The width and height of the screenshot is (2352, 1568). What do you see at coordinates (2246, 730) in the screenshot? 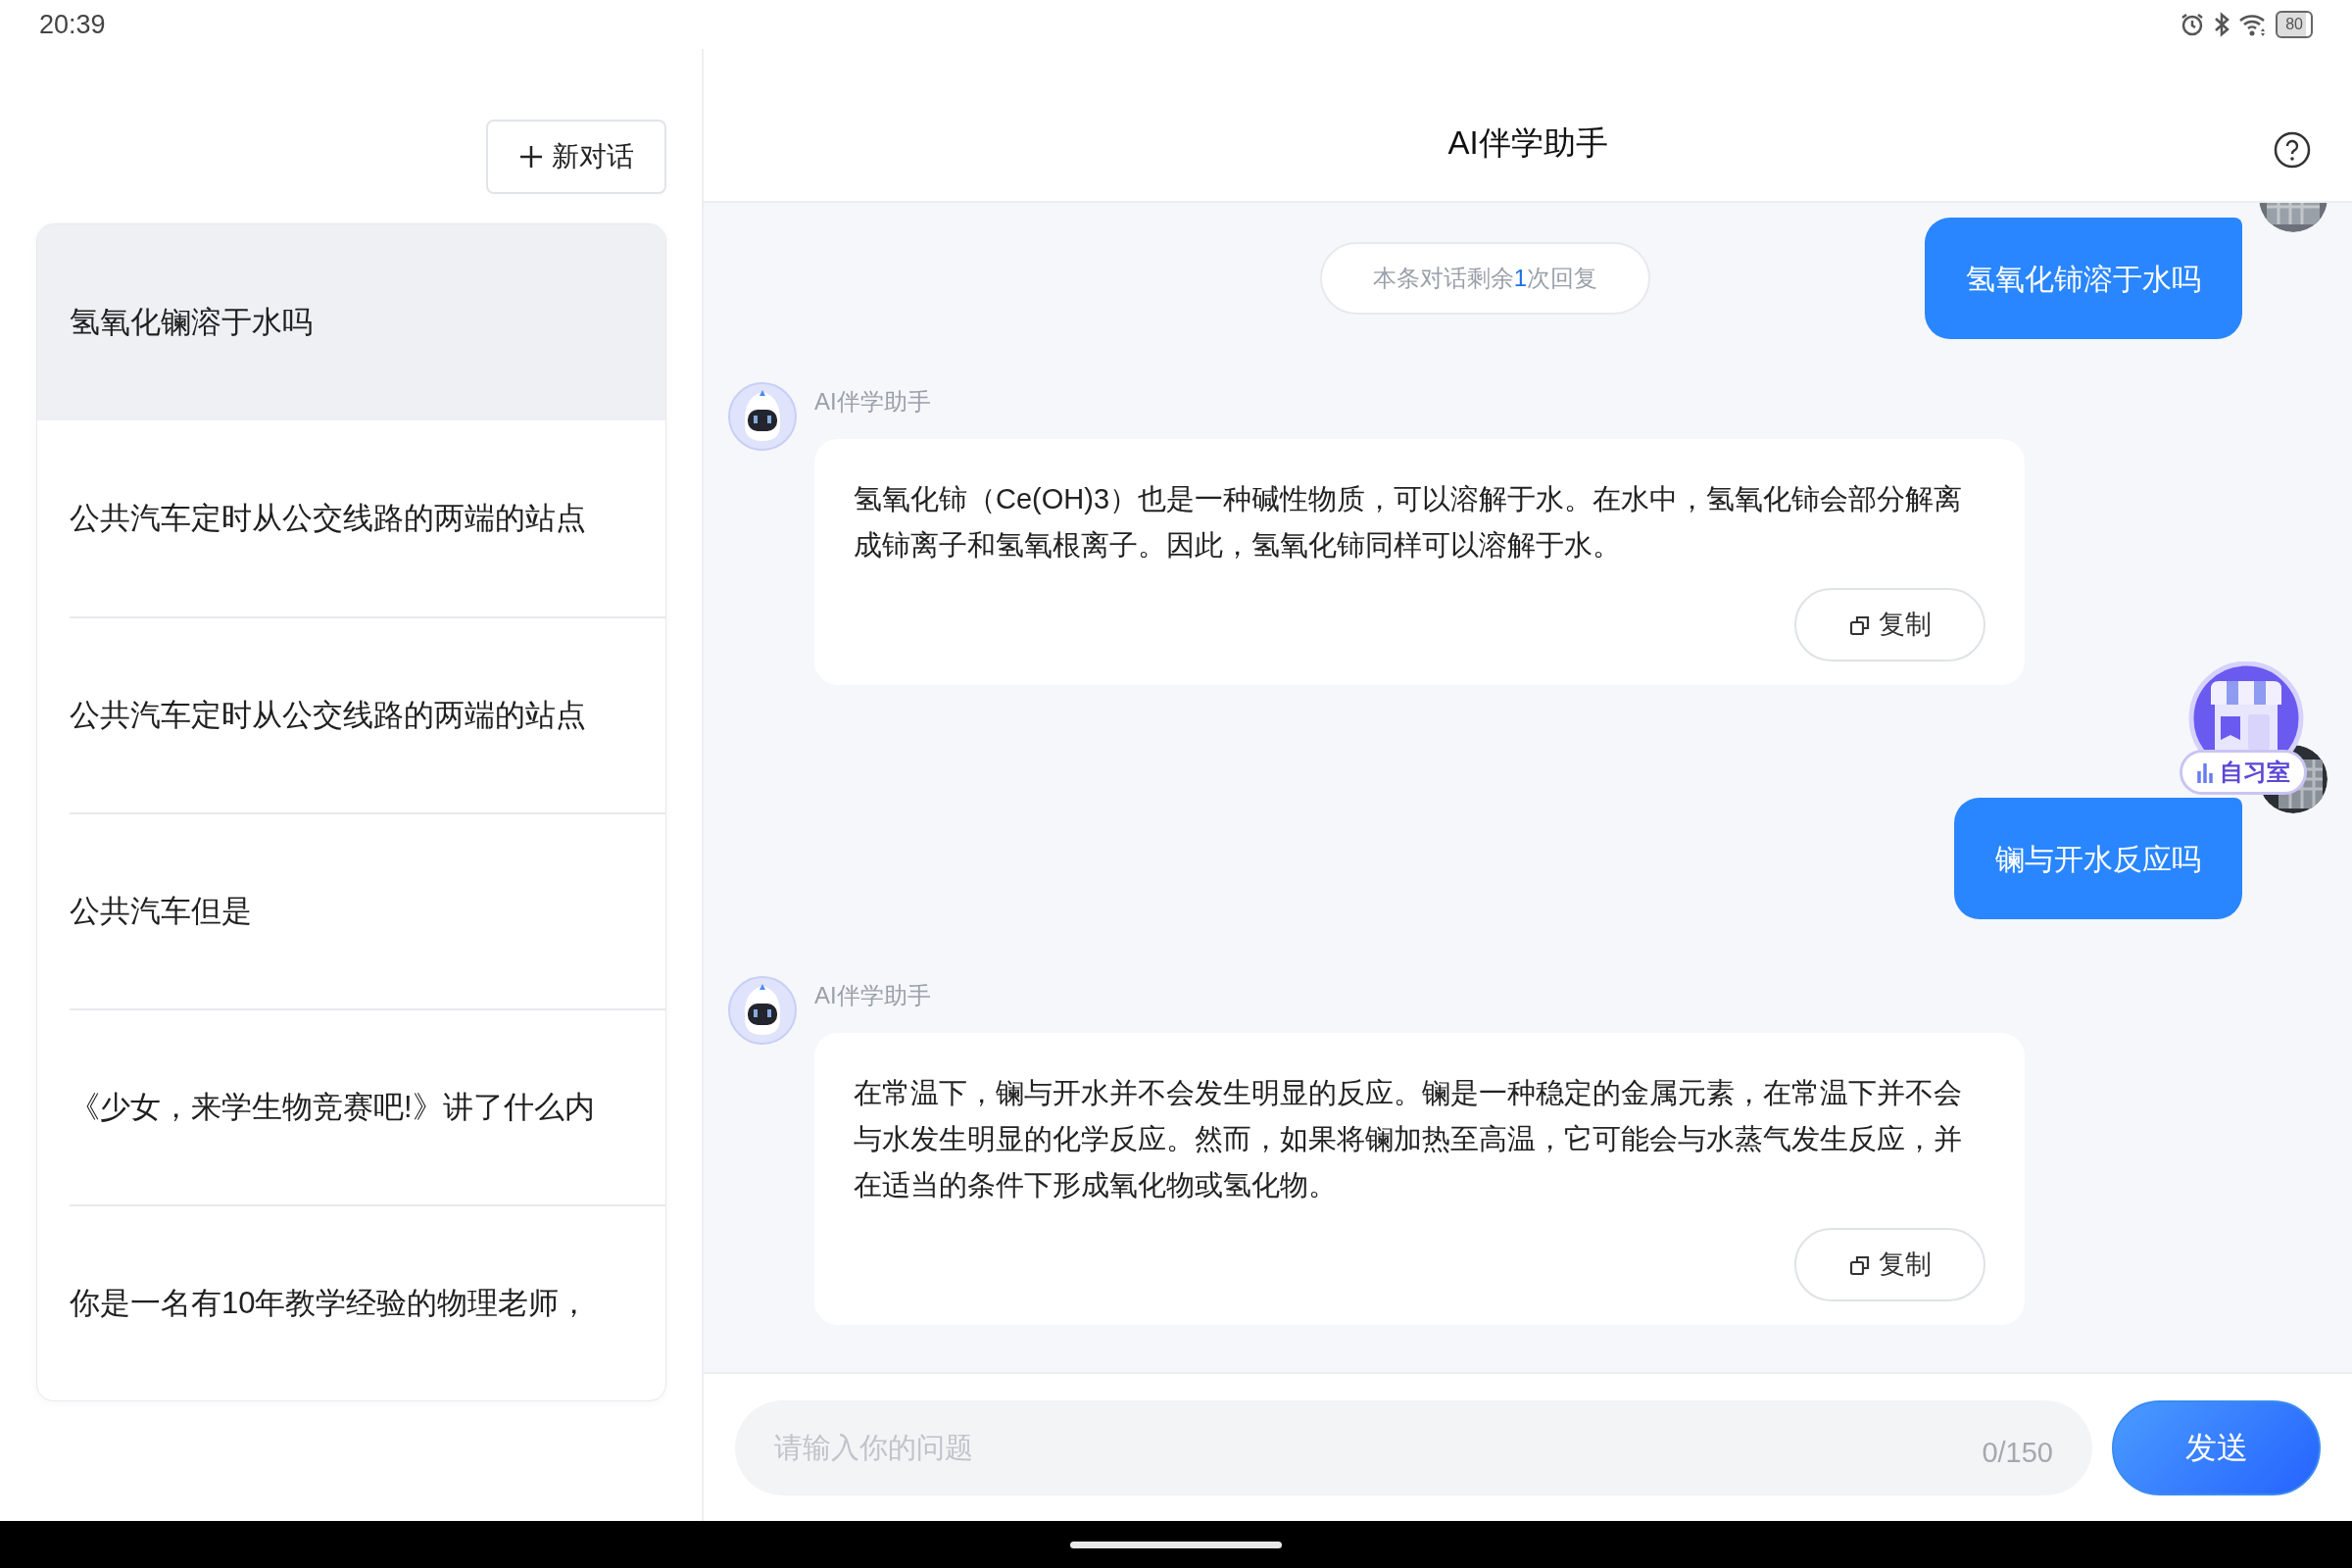
I see `study-room-button: 自习室` at bounding box center [2246, 730].